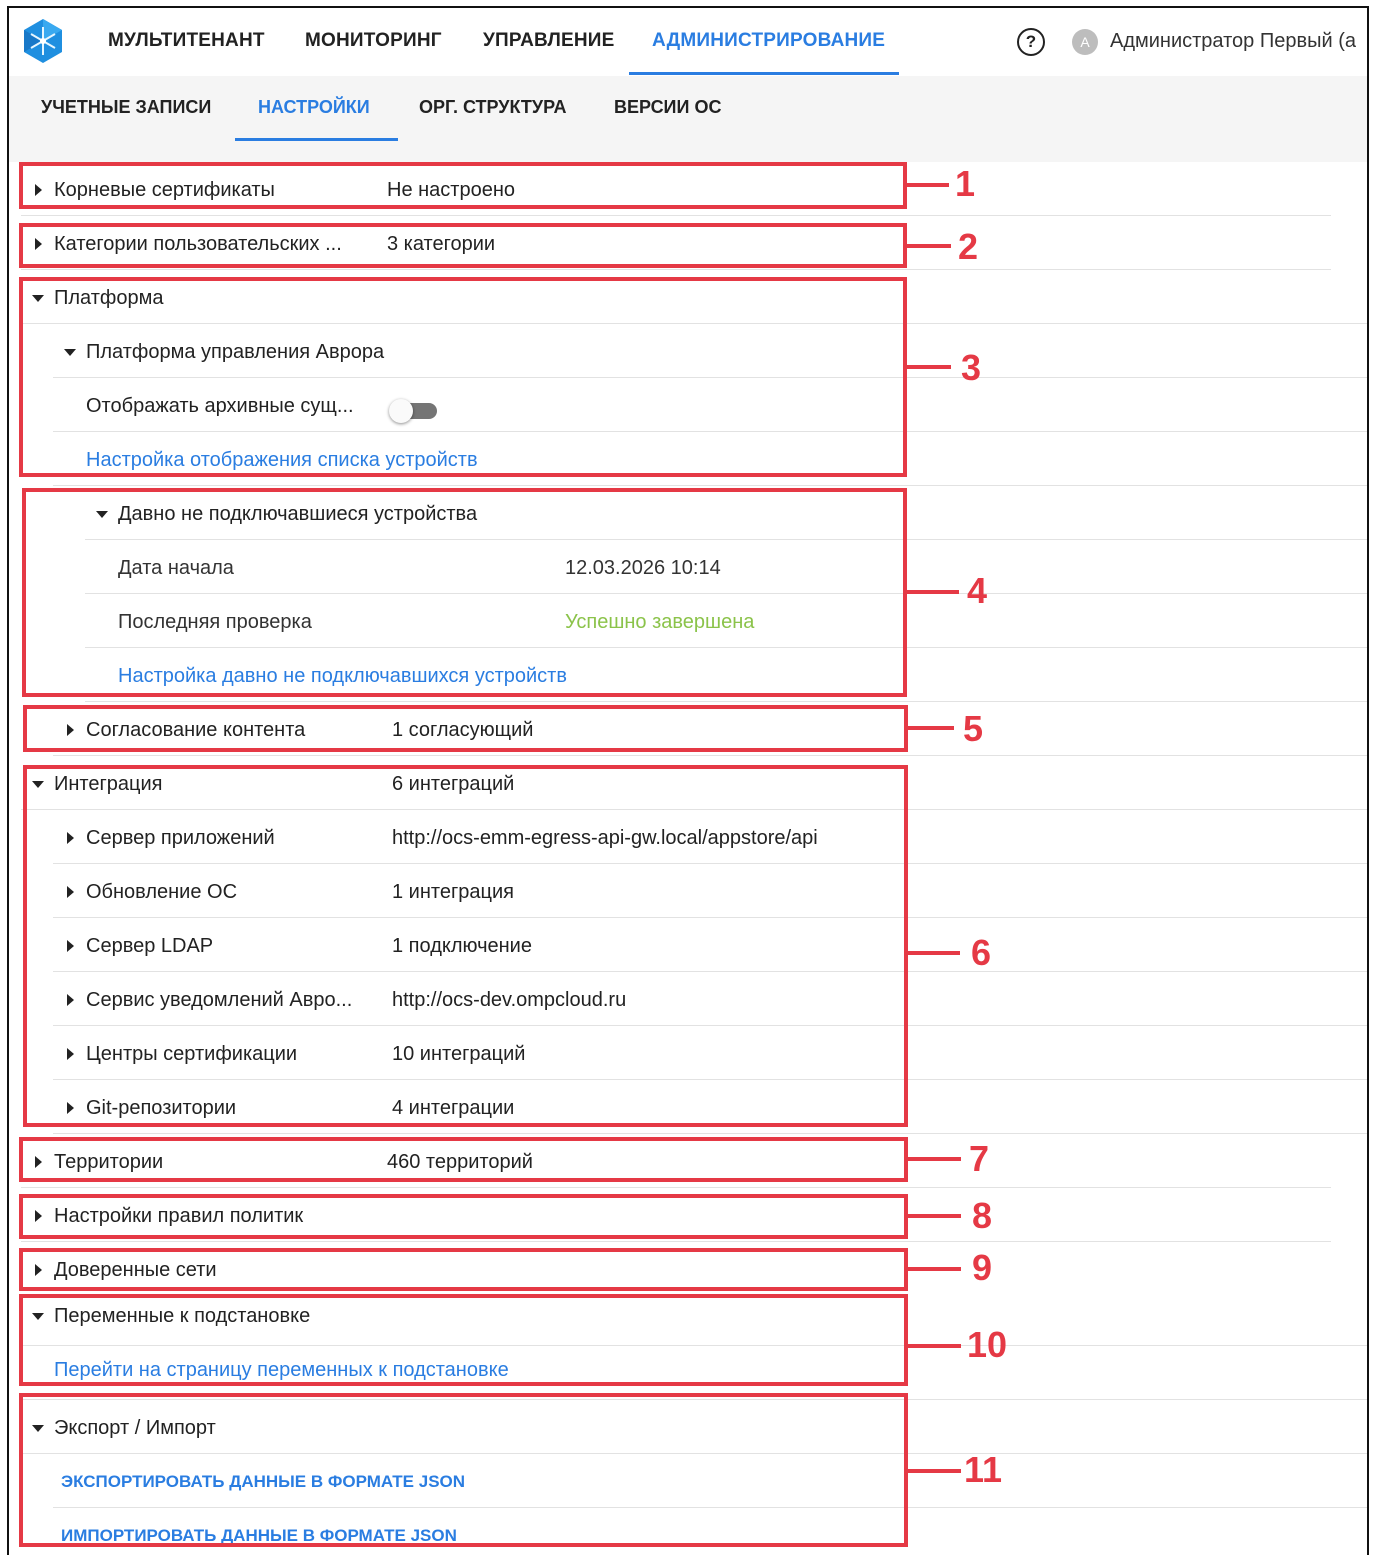 Image resolution: width=1381 pixels, height=1555 pixels. What do you see at coordinates (971, 367) in the screenshot?
I see `callout-number: 3` at bounding box center [971, 367].